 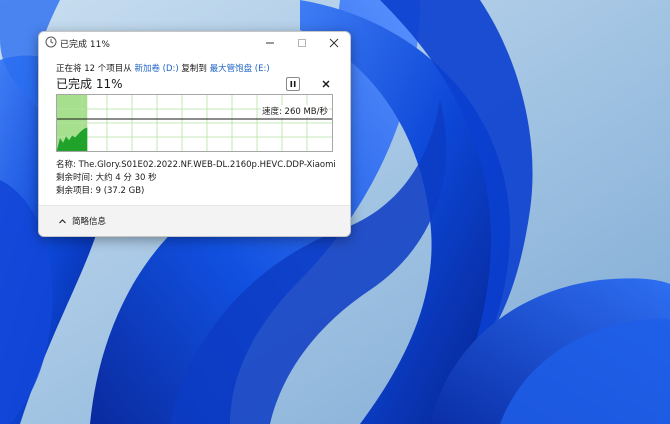 What do you see at coordinates (85, 45) in the screenshot?
I see `window-title: 已完成 11%` at bounding box center [85, 45].